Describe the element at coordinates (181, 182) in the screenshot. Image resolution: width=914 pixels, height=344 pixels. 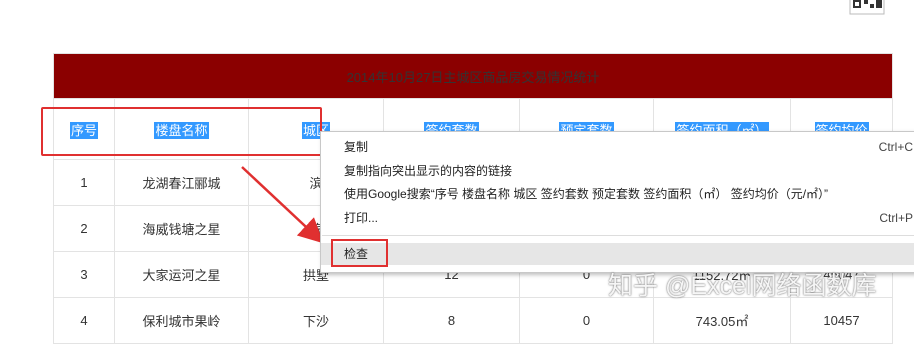
I see `cell-name: 龙湖春江郦城` at that location.